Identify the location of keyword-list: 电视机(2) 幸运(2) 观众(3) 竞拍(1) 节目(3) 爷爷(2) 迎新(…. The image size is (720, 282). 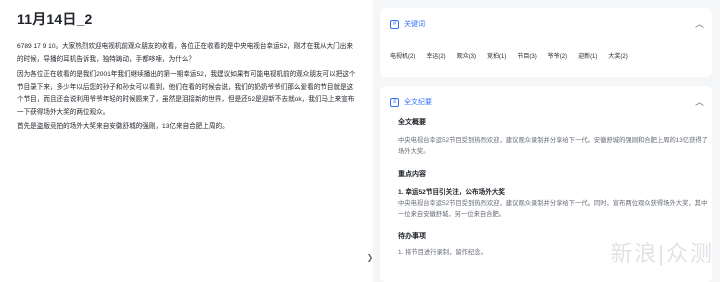
(509, 55).